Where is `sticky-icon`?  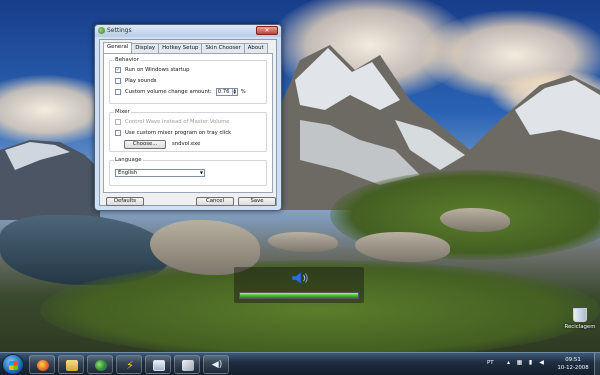 sticky-icon is located at coordinates (188, 365).